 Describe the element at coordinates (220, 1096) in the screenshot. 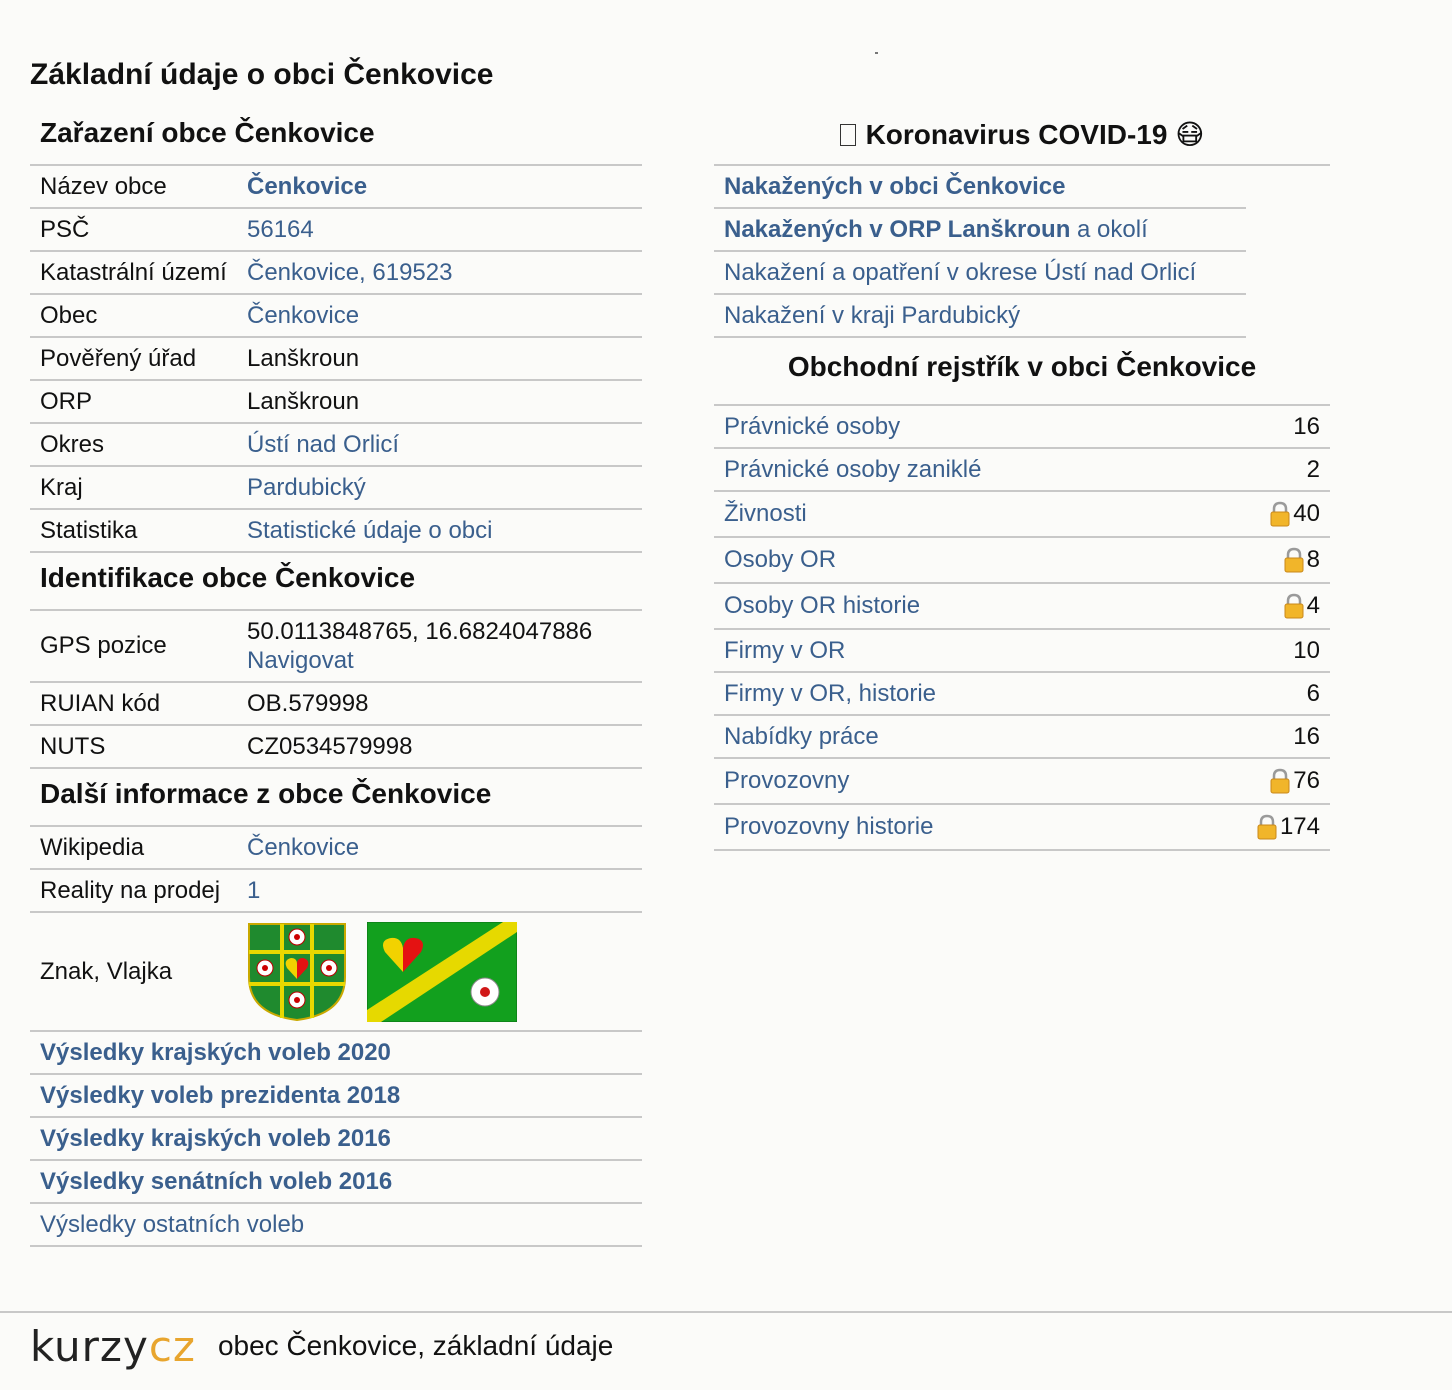

I see `volby-prezident-2018-link: Výsledky voleb prezidenta 2018` at that location.